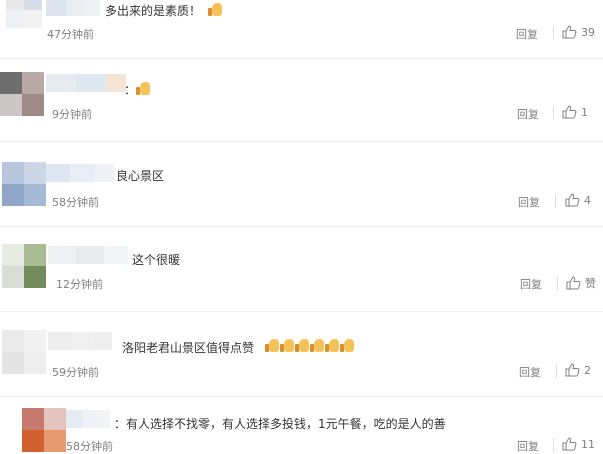 Image resolution: width=603 pixels, height=454 pixels. What do you see at coordinates (301, 22) in the screenshot?
I see `comment-item: 多出来的是素质！ 47分钟前 回复 39` at bounding box center [301, 22].